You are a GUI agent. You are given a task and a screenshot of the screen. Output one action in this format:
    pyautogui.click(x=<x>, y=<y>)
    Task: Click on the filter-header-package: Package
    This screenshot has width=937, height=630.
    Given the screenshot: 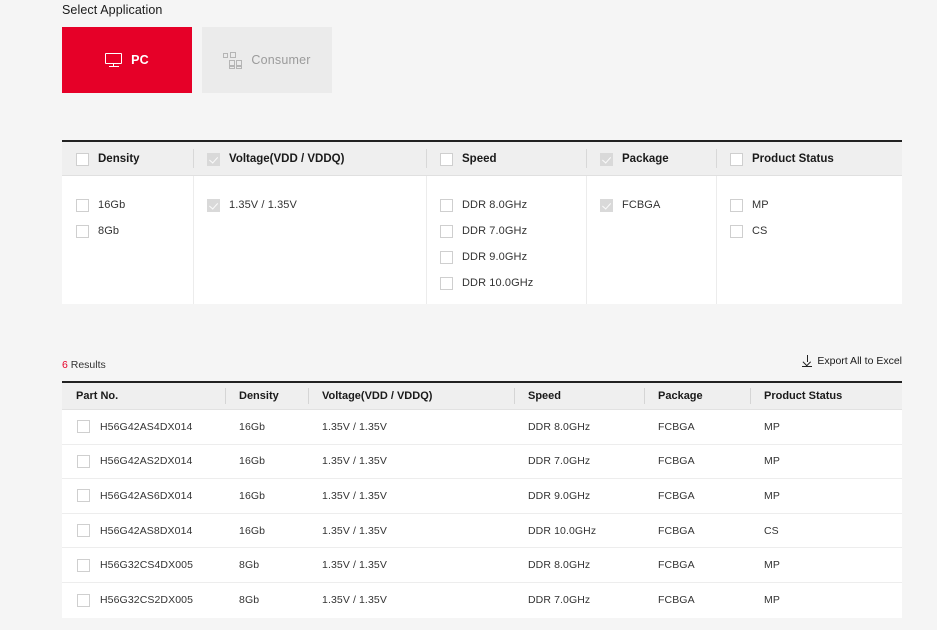 What is the action you would take?
    pyautogui.click(x=651, y=158)
    